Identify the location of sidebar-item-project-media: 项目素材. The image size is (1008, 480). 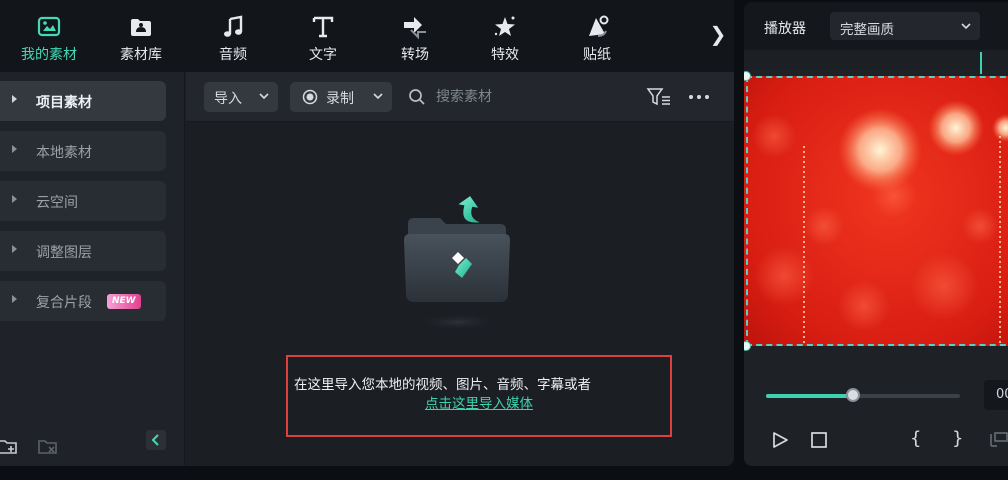
(83, 101).